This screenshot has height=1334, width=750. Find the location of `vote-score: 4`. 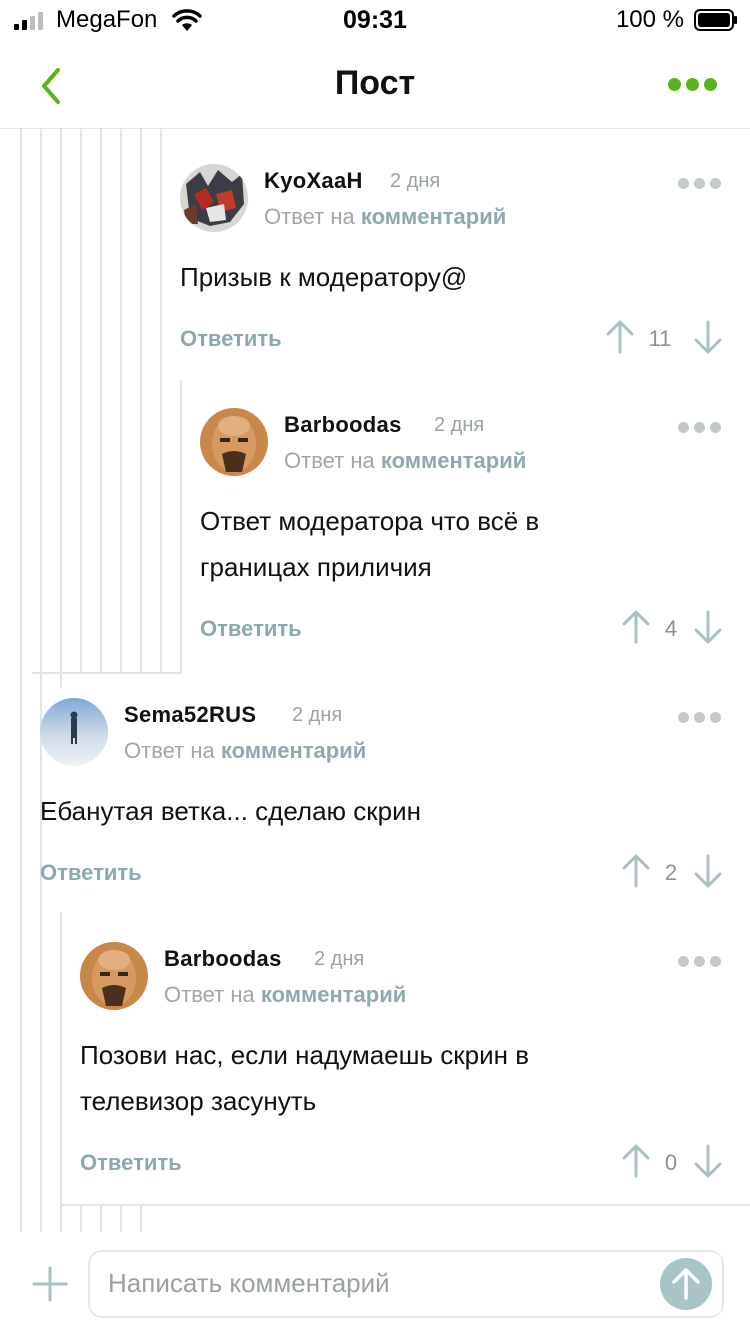

vote-score: 4 is located at coordinates (671, 628).